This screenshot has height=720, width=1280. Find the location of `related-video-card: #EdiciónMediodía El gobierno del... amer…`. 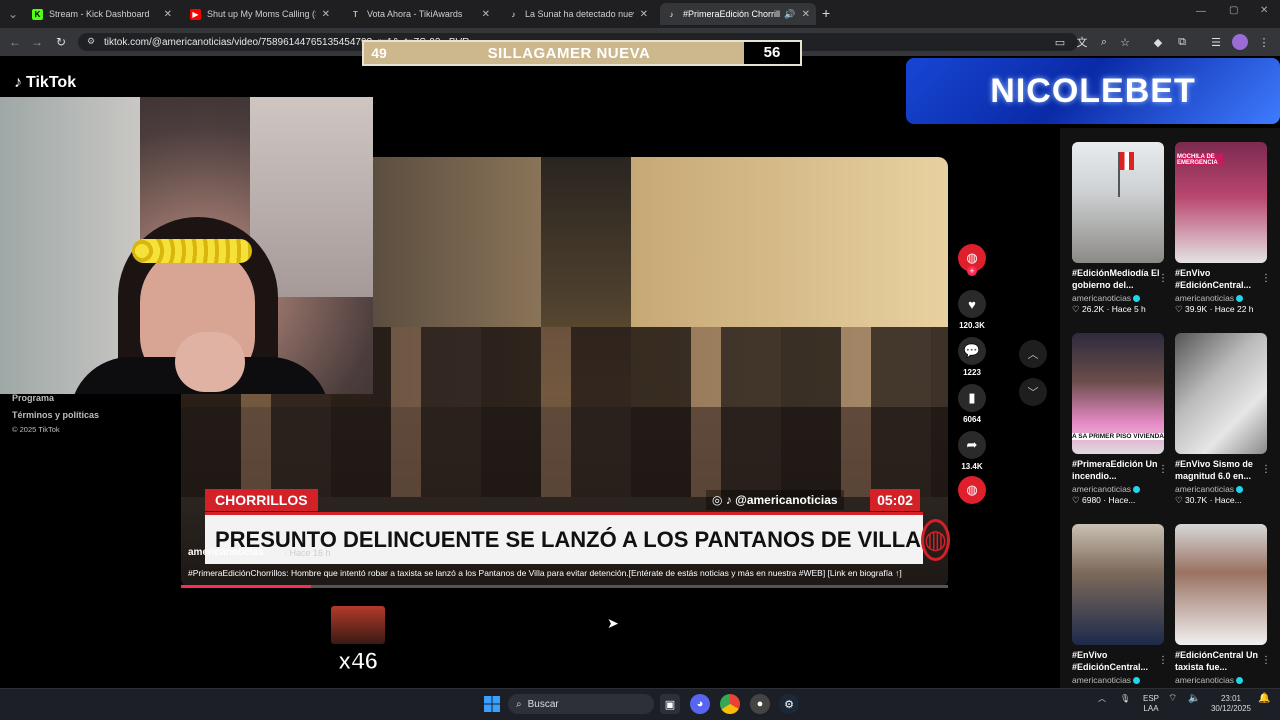

related-video-card: #EdiciónMediodía El gobierno del... amer… is located at coordinates (1120, 228).